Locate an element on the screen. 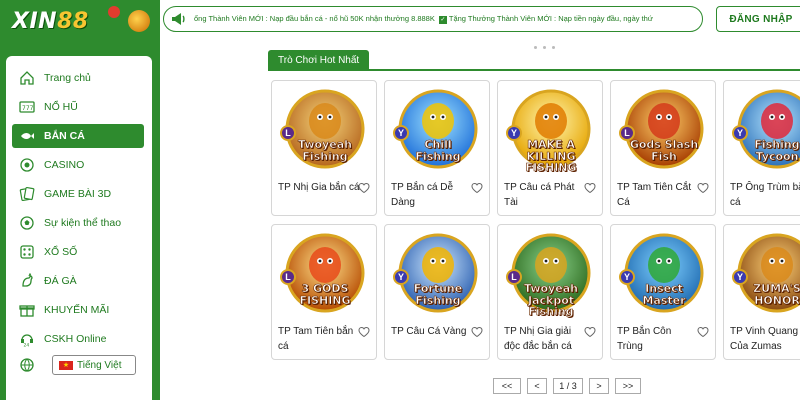 The width and height of the screenshot is (800, 400). game-logo-line1: Chill is located at coordinates (438, 144).